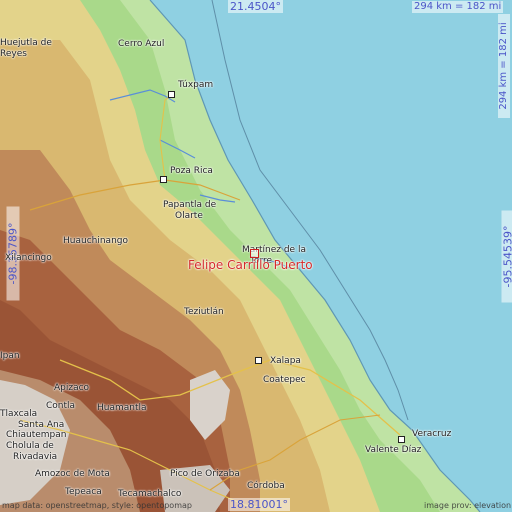 The height and width of the screenshot is (512, 512). I want to click on poza-rica-marker, so click(163, 179).